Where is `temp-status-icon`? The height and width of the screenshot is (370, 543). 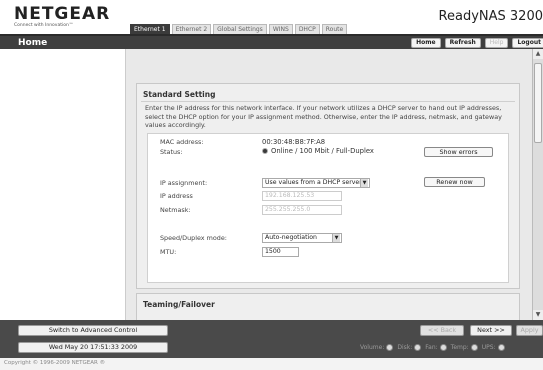 temp-status-icon is located at coordinates (474, 347).